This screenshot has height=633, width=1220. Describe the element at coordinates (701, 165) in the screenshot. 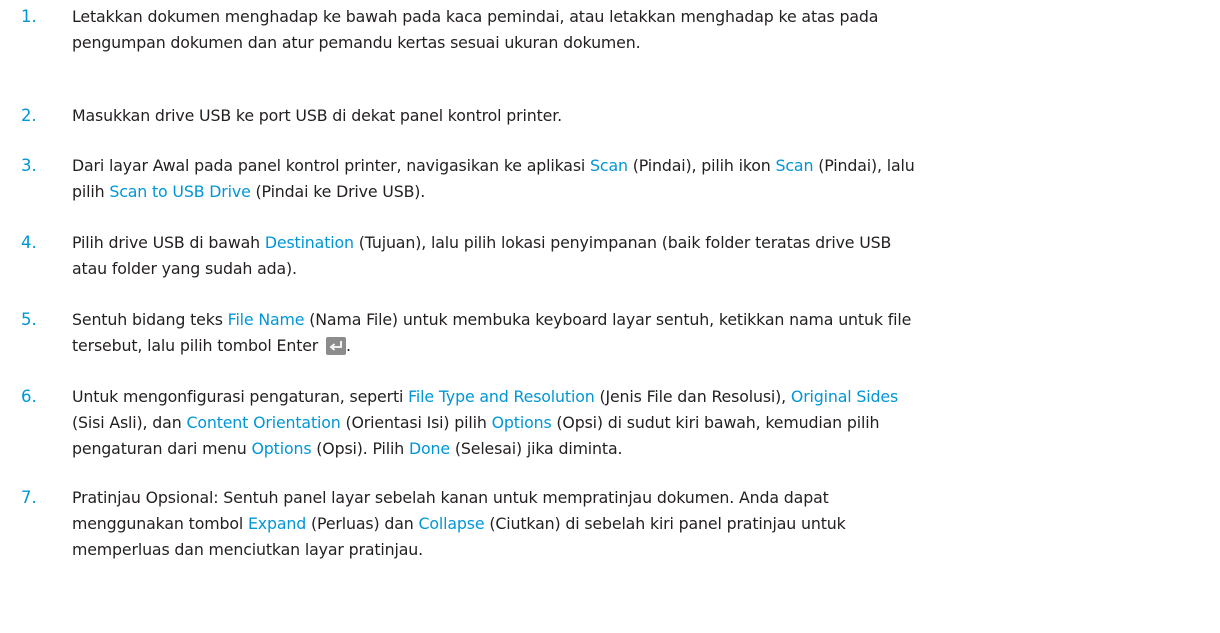

I see `step-text-segment: (Pindai), pilih ikon` at that location.